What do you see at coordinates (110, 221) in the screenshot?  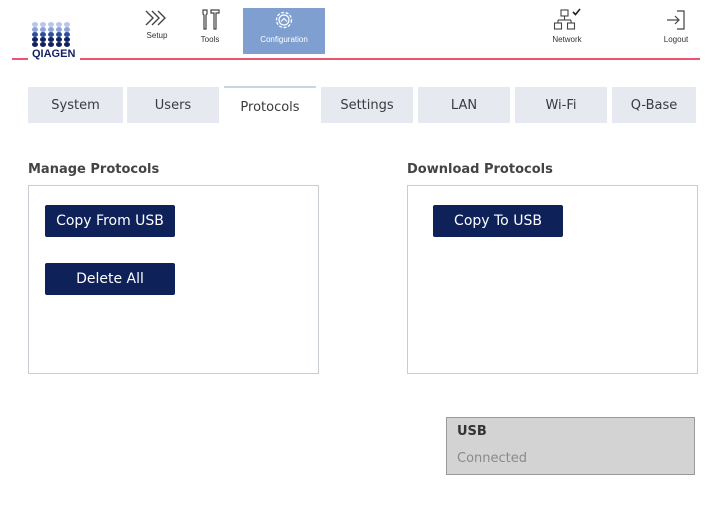 I see `copy-from-usb-button: Copy From USB` at bounding box center [110, 221].